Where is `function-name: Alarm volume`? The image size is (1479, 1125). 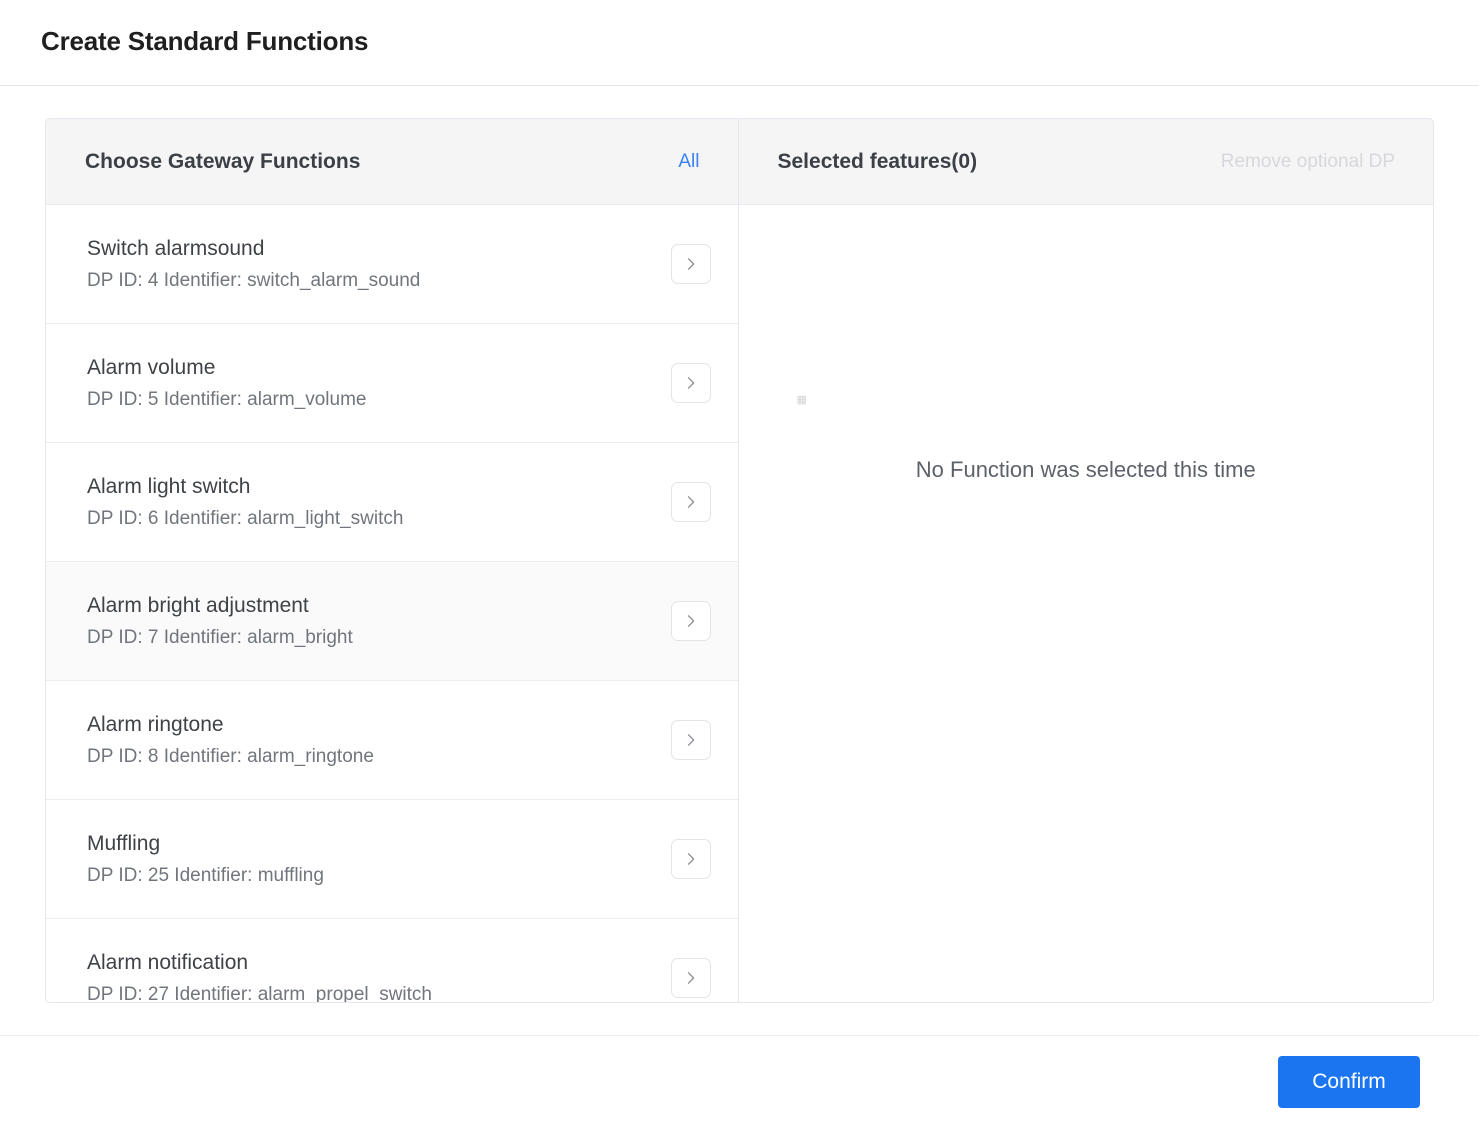 function-name: Alarm volume is located at coordinates (151, 367).